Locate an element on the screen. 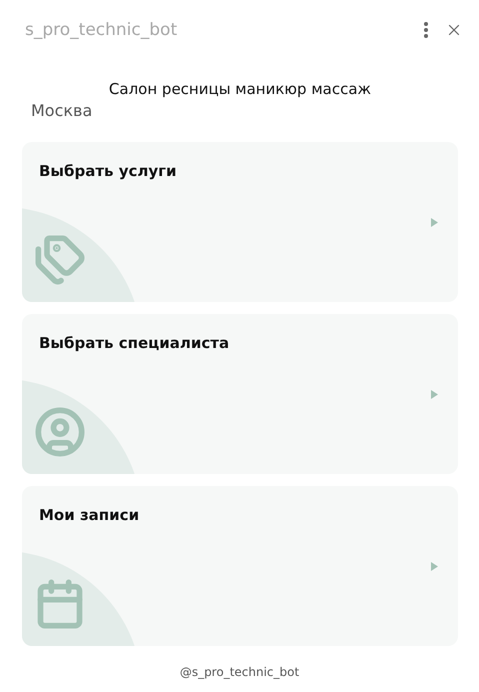 The height and width of the screenshot is (692, 479). bot-handle: @s_pro_technic_bot is located at coordinates (240, 672).